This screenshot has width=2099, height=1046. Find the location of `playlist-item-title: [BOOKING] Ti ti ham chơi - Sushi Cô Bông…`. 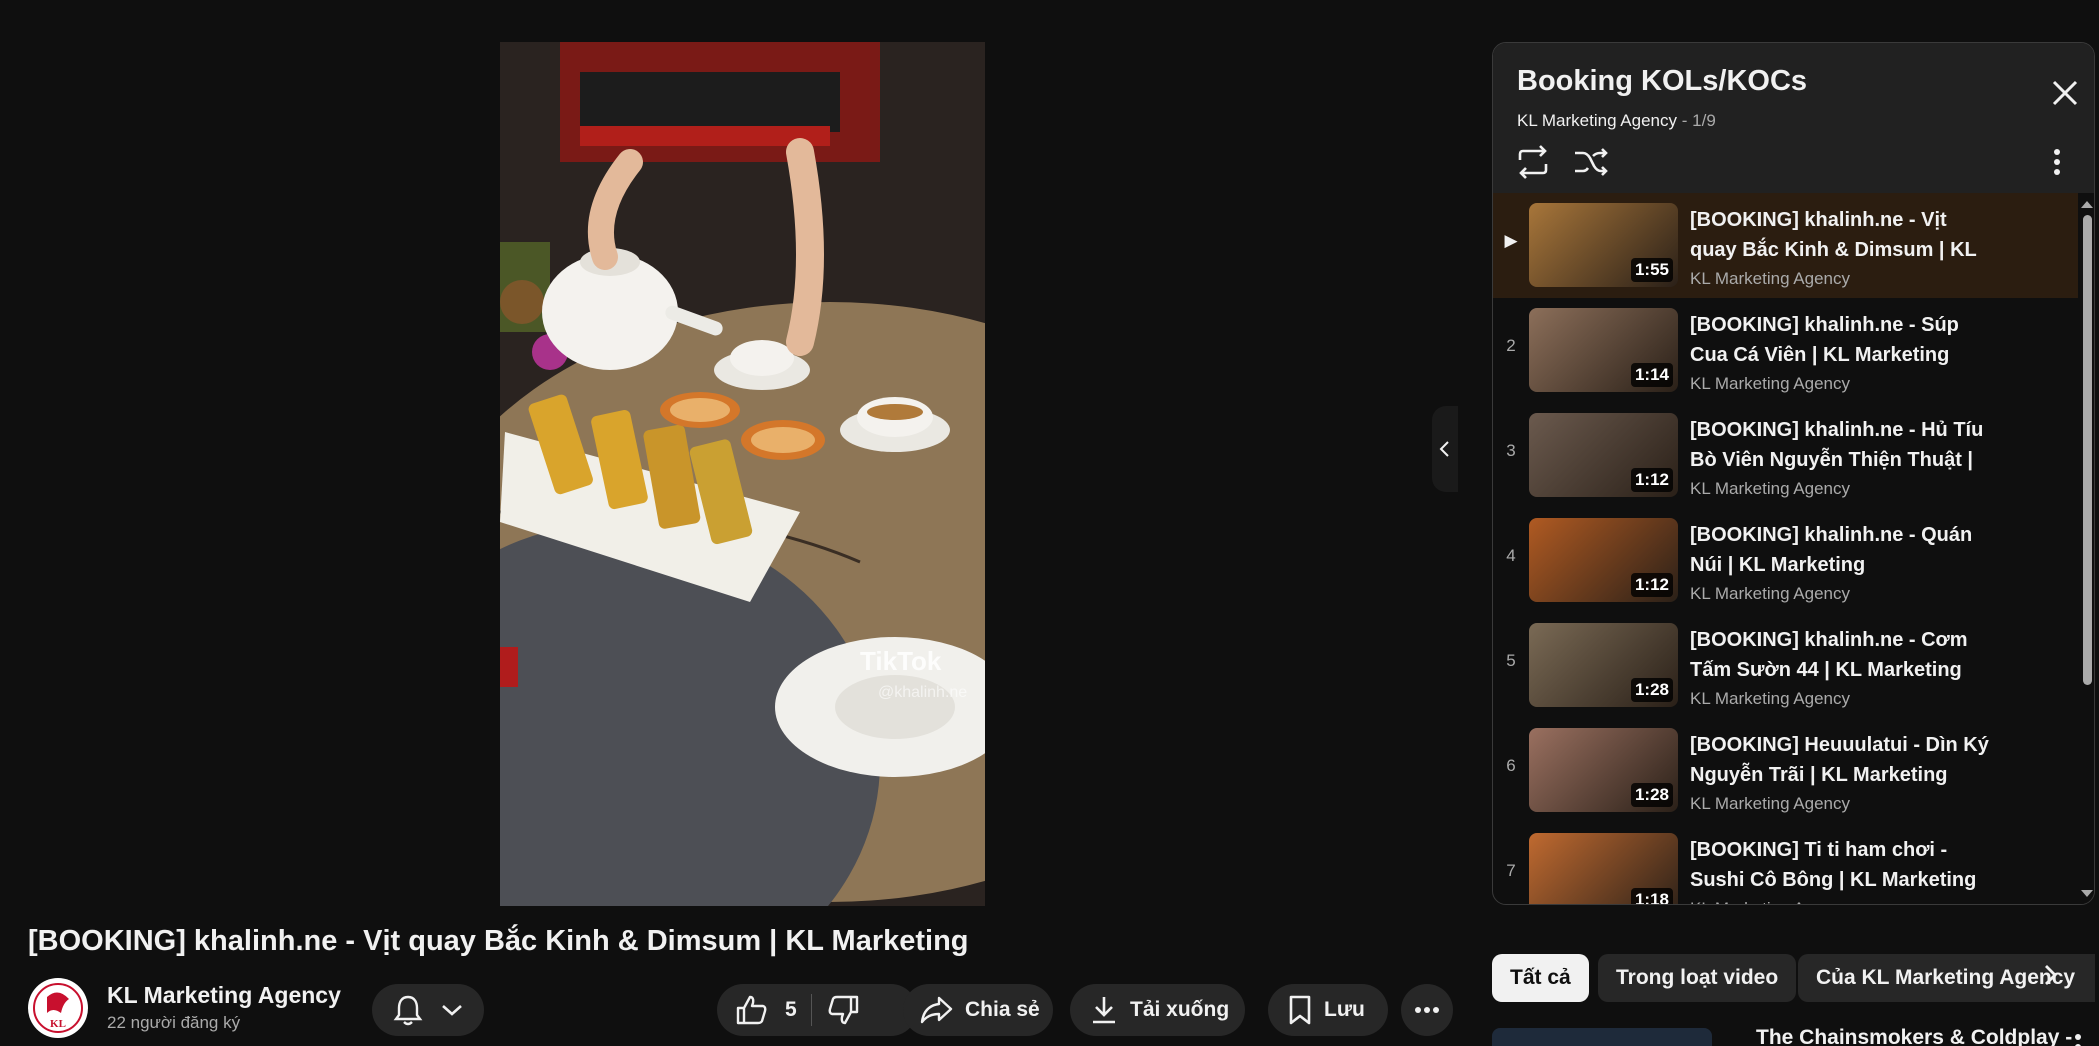

playlist-item-title: [BOOKING] Ti ti ham chơi - Sushi Cô Bông… is located at coordinates (1840, 865).